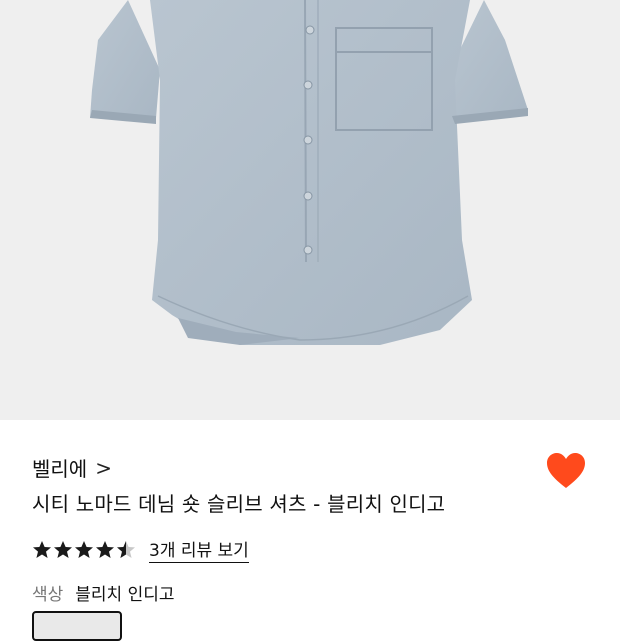  Describe the element at coordinates (125, 595) in the screenshot. I see `color-value: 블리치 인디고` at that location.